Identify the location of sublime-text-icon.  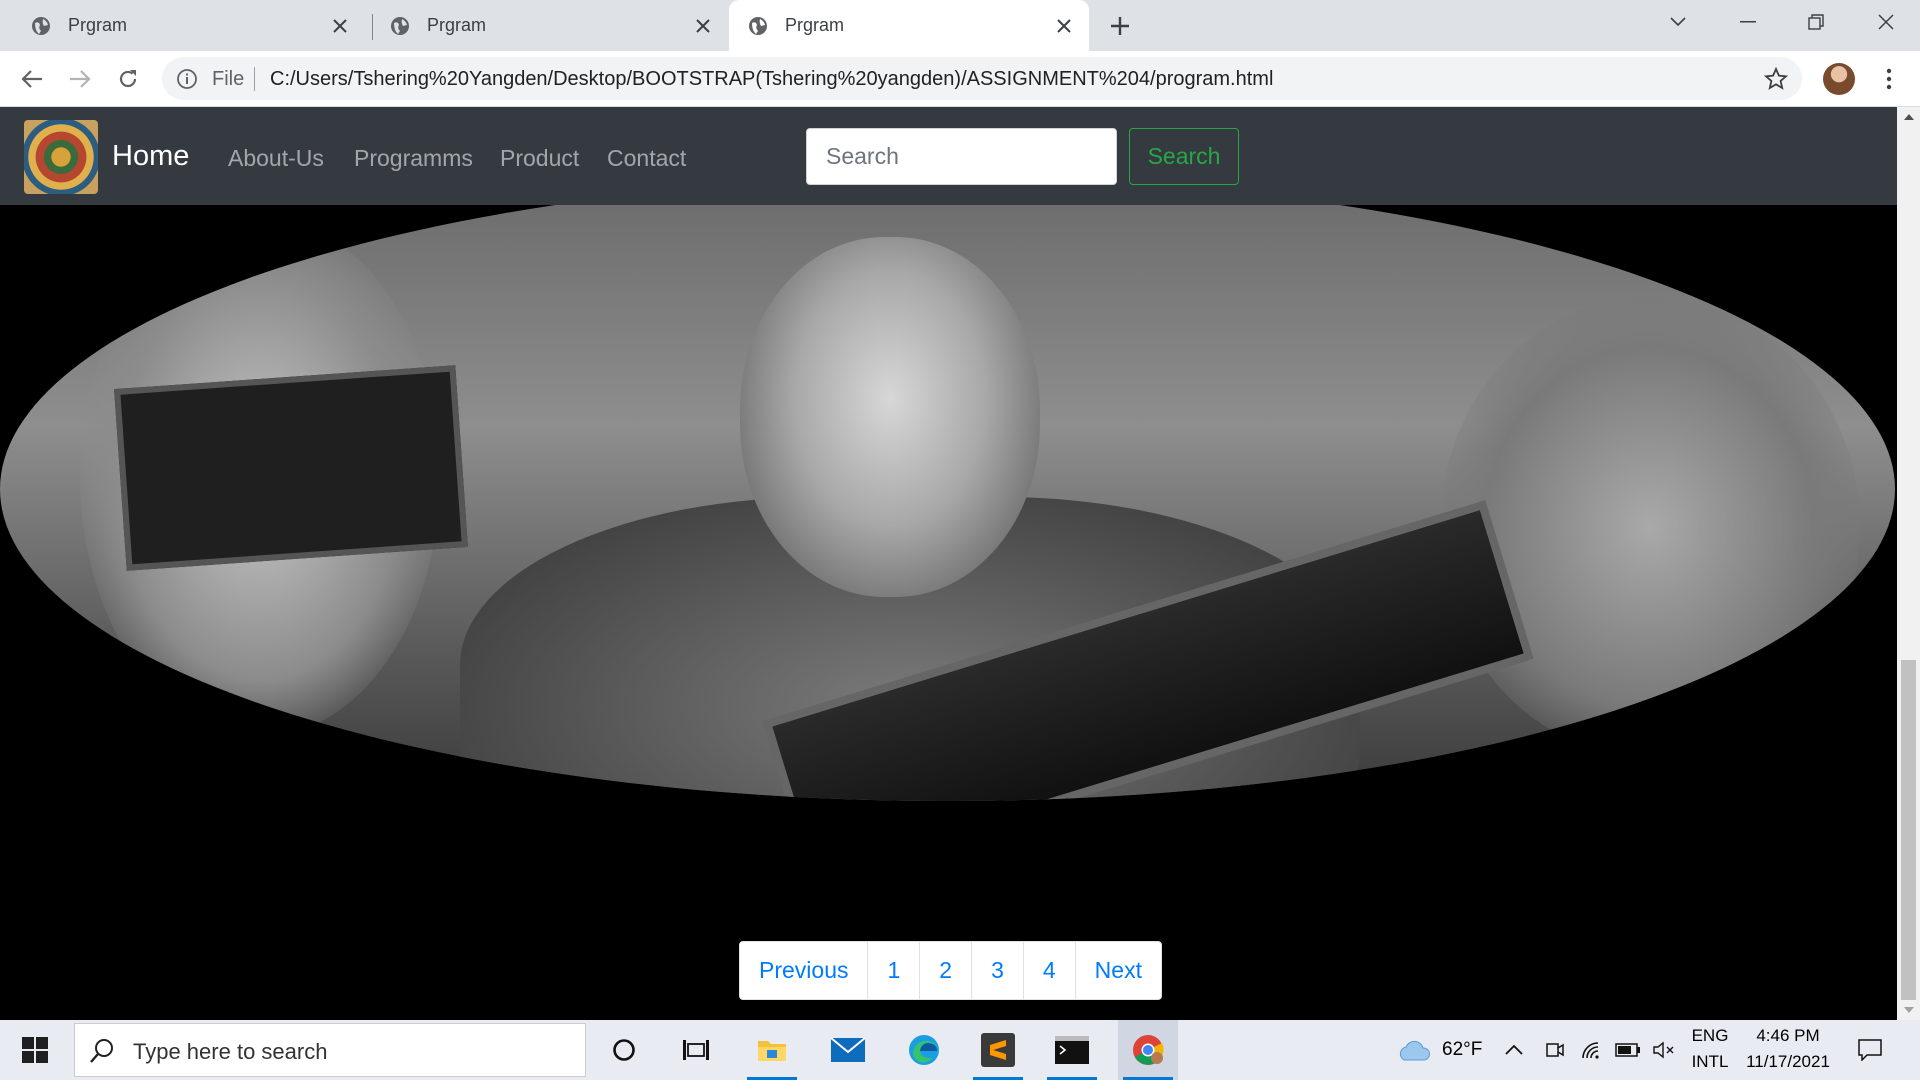
(998, 1050).